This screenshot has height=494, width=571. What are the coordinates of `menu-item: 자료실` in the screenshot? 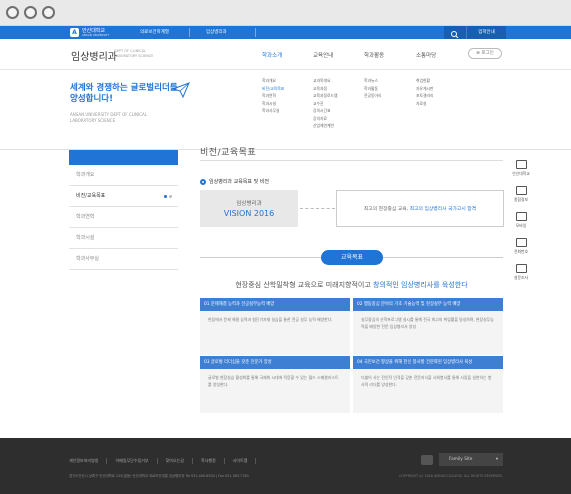 It's located at (442, 104).